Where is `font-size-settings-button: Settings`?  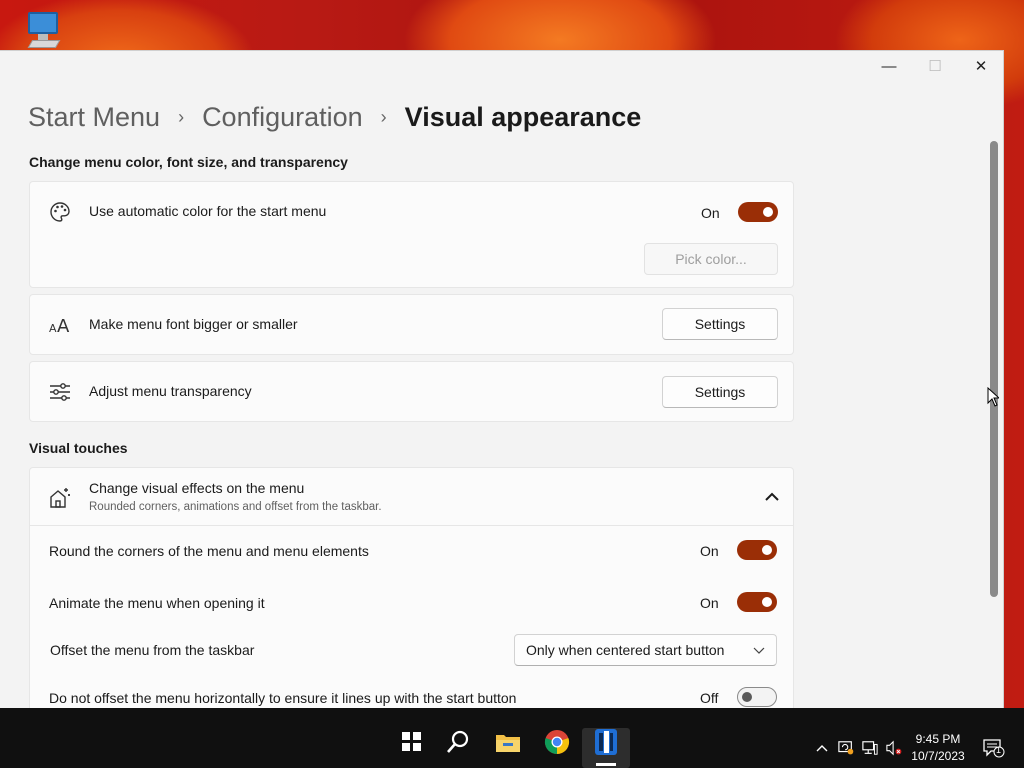 font-size-settings-button: Settings is located at coordinates (720, 324).